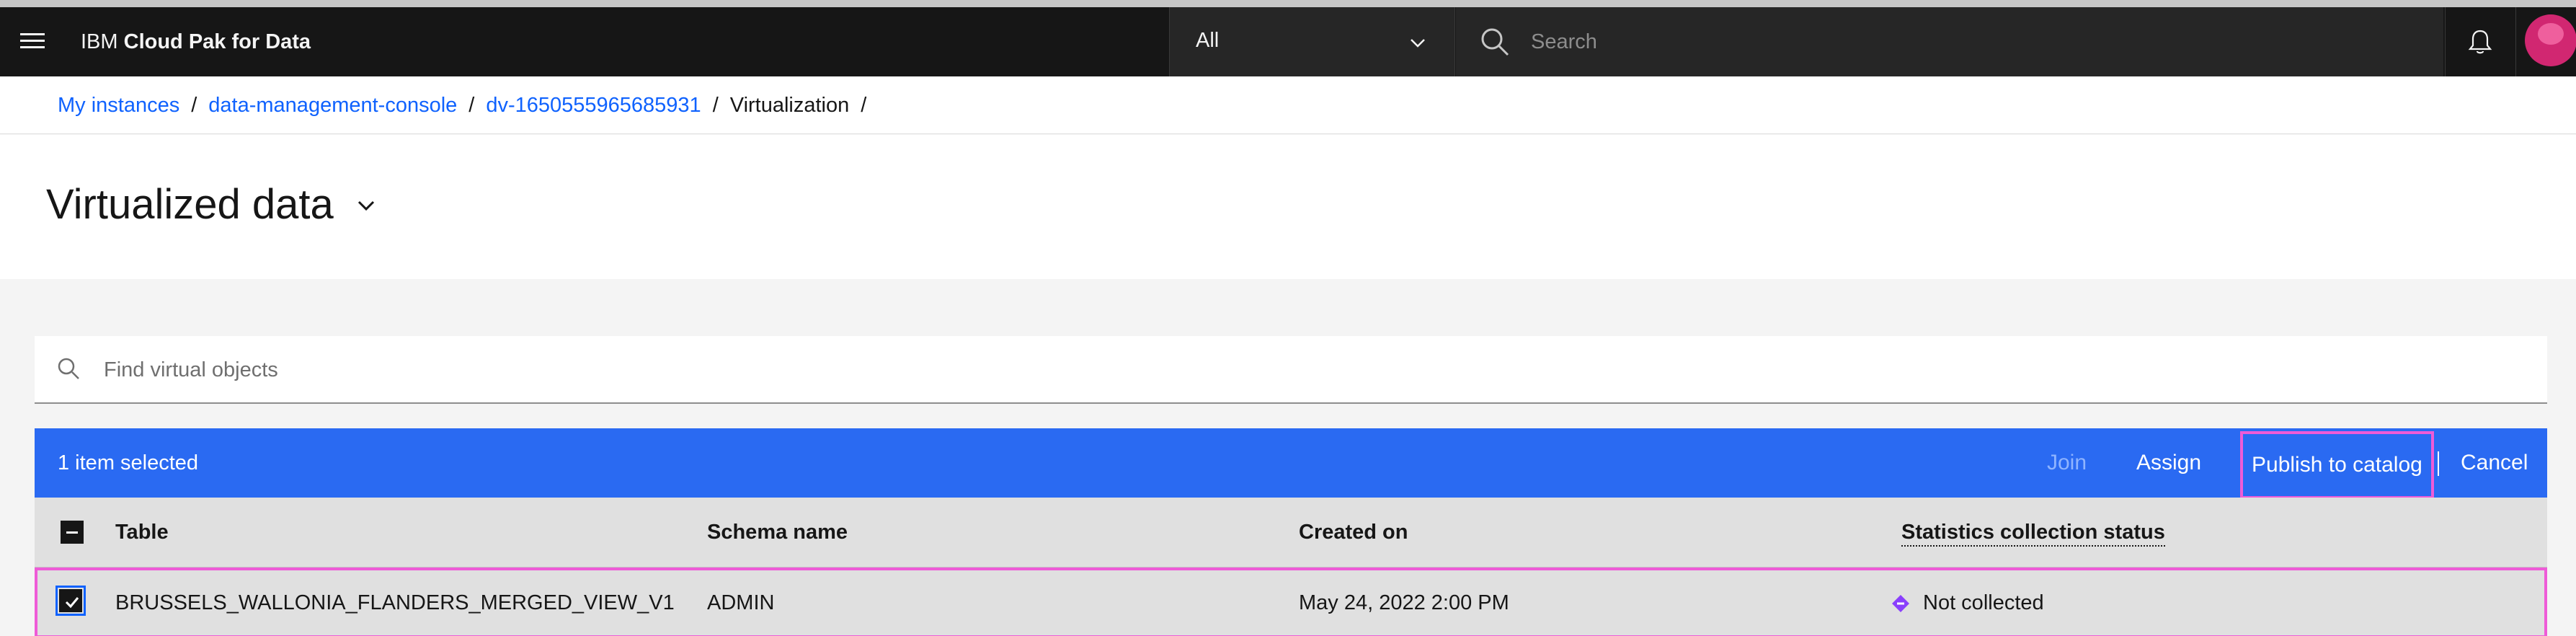 This screenshot has height=636, width=2576. What do you see at coordinates (1963, 42) in the screenshot?
I see `global-search-input` at bounding box center [1963, 42].